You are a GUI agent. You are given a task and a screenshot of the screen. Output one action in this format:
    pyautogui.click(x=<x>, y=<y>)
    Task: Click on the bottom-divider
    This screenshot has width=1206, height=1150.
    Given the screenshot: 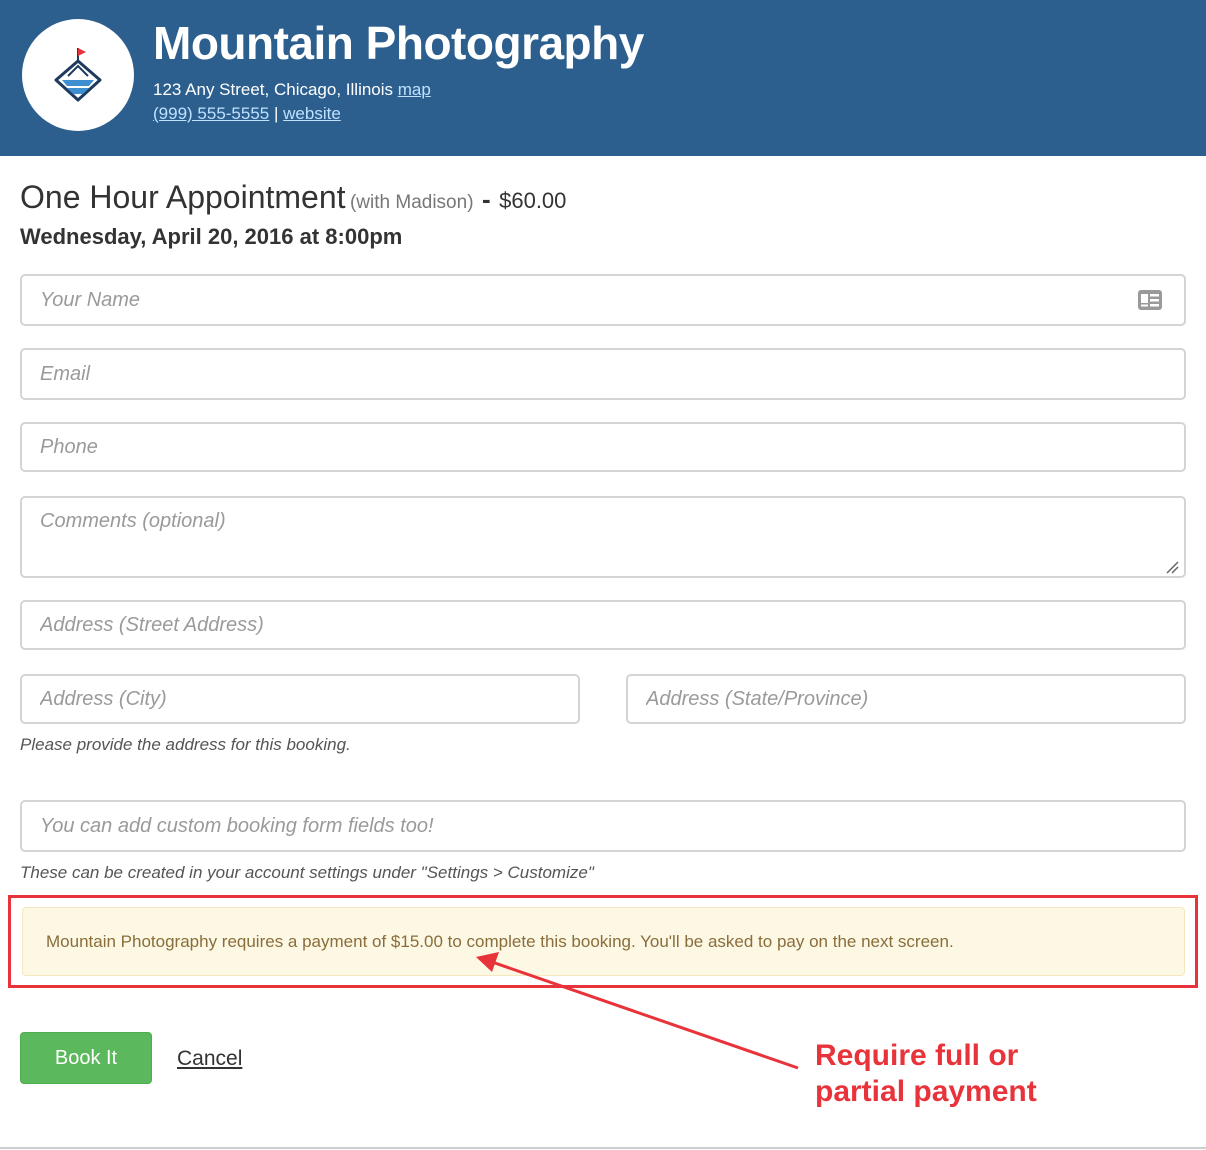 What is the action you would take?
    pyautogui.click(x=603, y=1148)
    